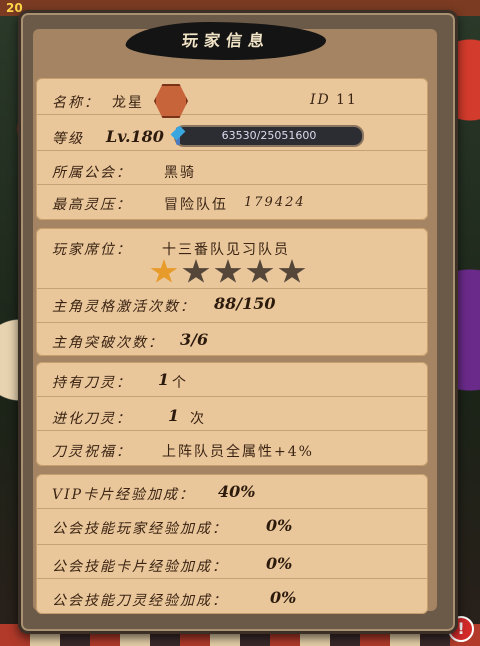  I want to click on level-value: Lv.180, so click(135, 136).